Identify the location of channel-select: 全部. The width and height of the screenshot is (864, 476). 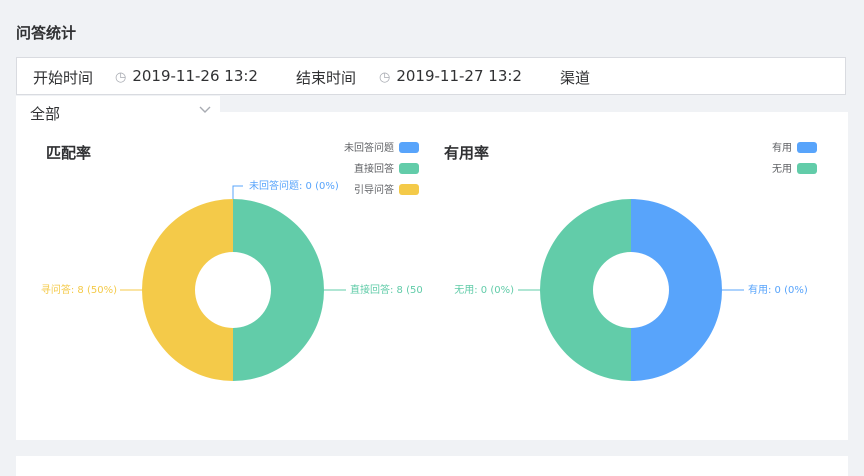
(118, 113).